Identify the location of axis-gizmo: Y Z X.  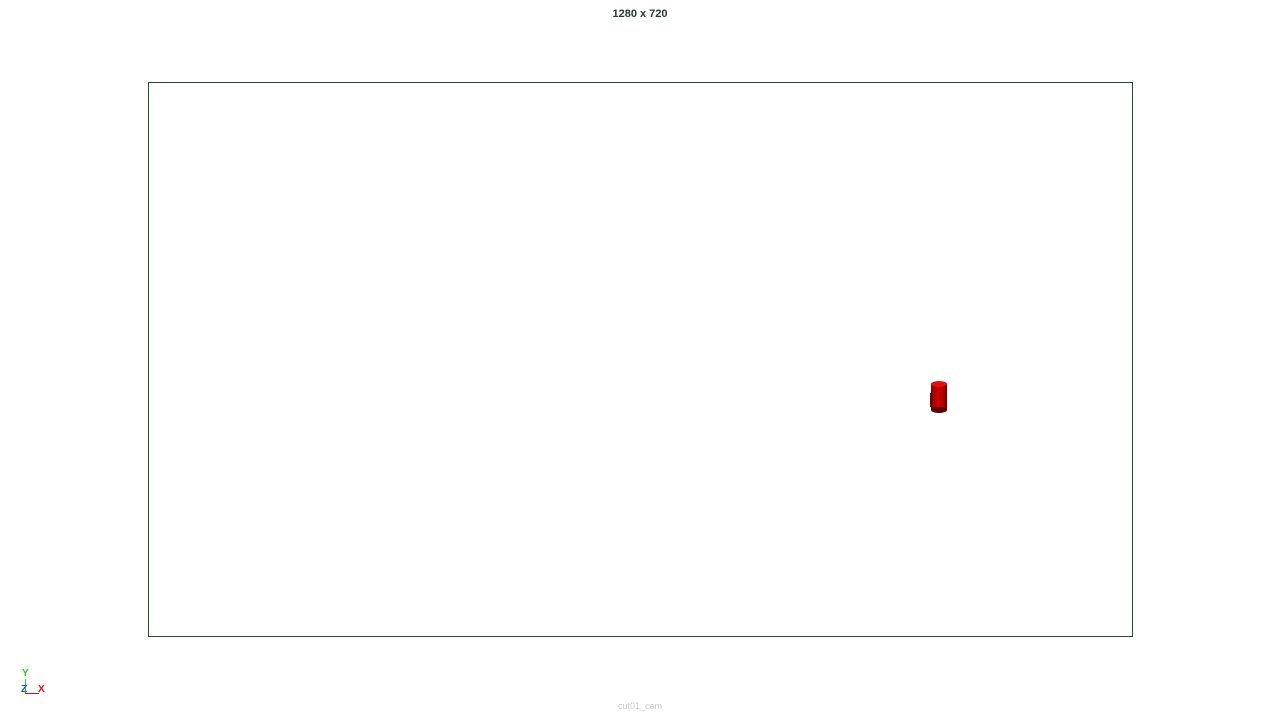
(34, 682).